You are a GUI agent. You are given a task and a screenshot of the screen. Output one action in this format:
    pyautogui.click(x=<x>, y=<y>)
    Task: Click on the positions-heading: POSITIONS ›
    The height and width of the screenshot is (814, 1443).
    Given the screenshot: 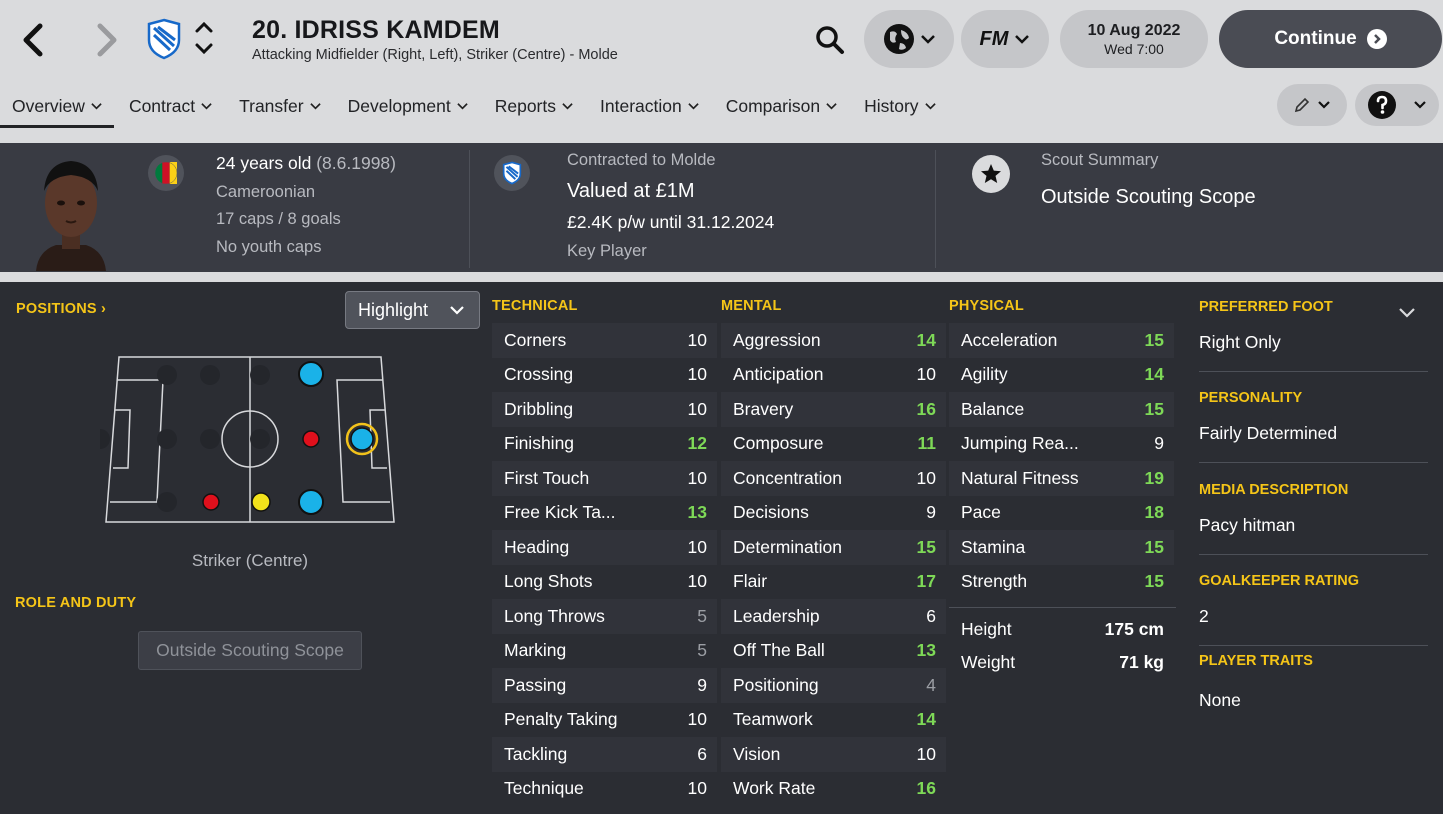 What is the action you would take?
    pyautogui.click(x=61, y=309)
    